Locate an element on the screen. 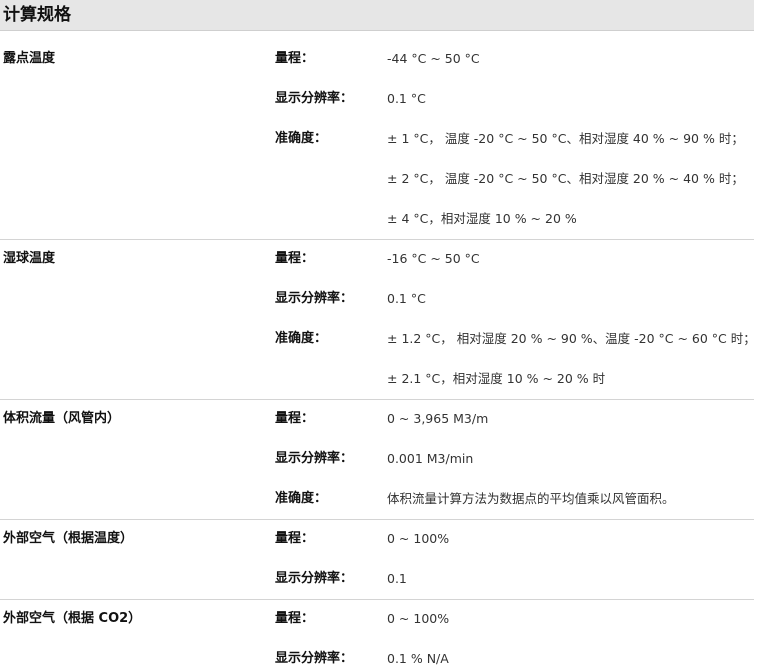  spec-value-resolution: 0.1 % N/A is located at coordinates (418, 658).